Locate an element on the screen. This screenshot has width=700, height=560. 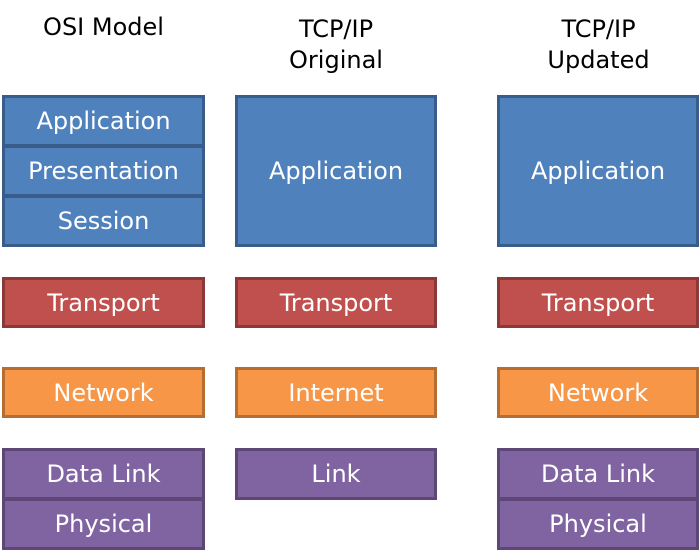
layer-internet: Internet is located at coordinates (336, 392).